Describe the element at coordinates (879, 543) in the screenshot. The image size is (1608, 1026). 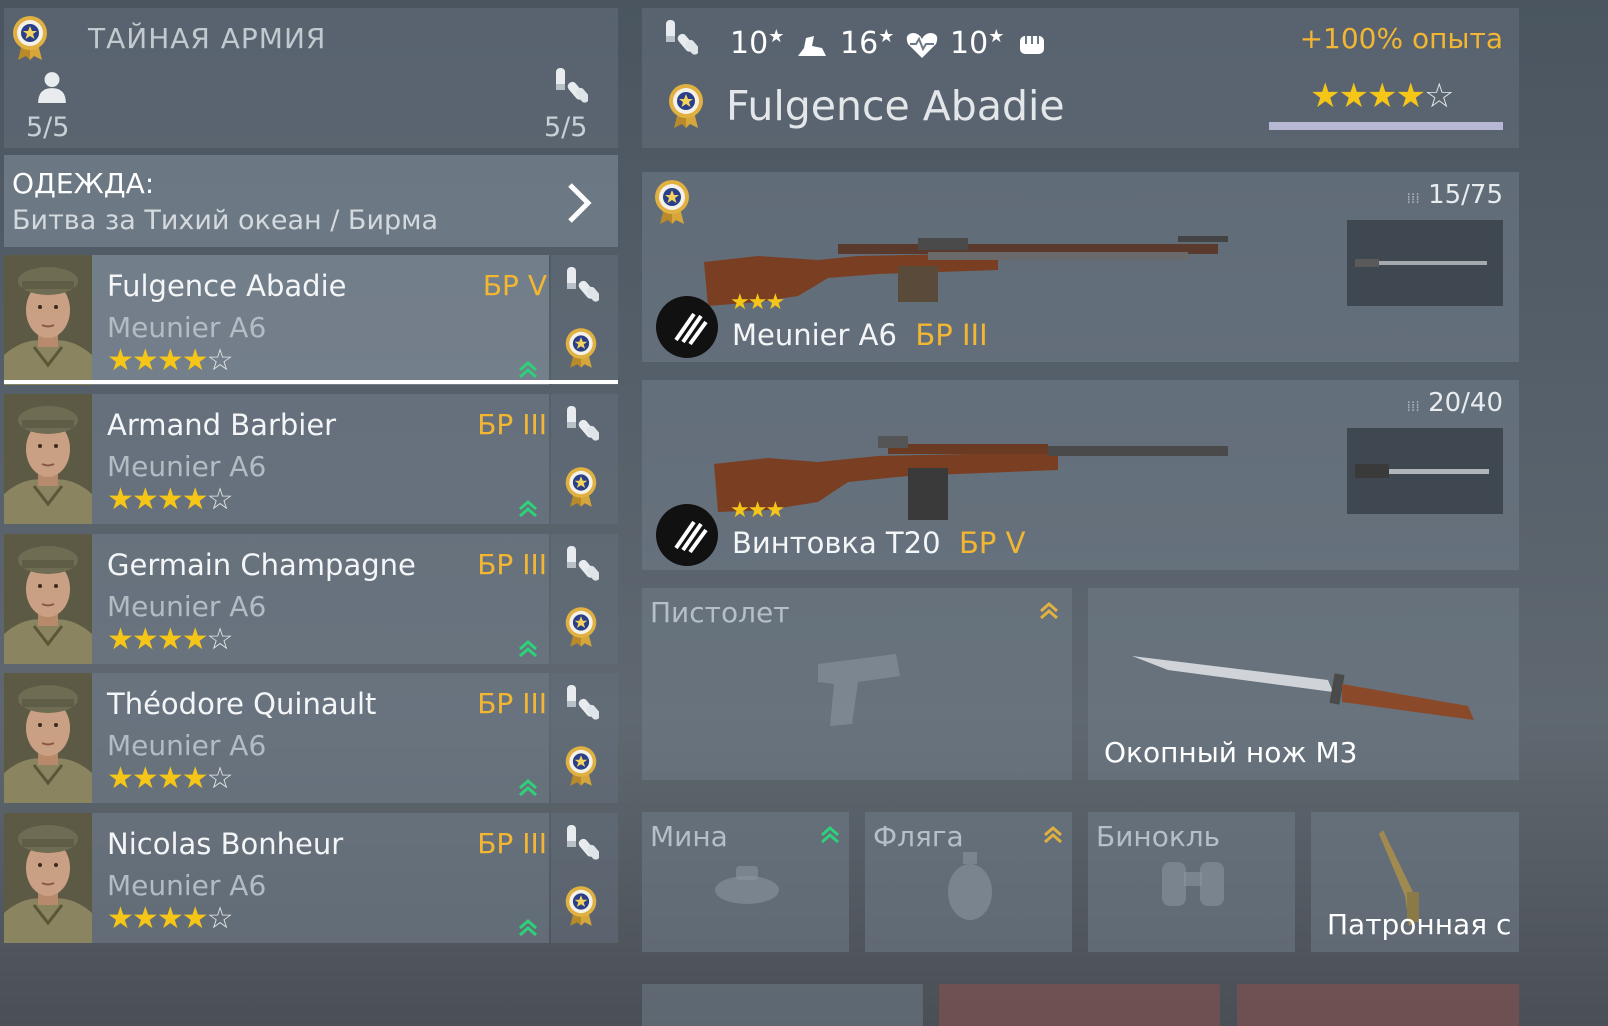
I see `weapon-title: Винтовка T20 БР V` at that location.